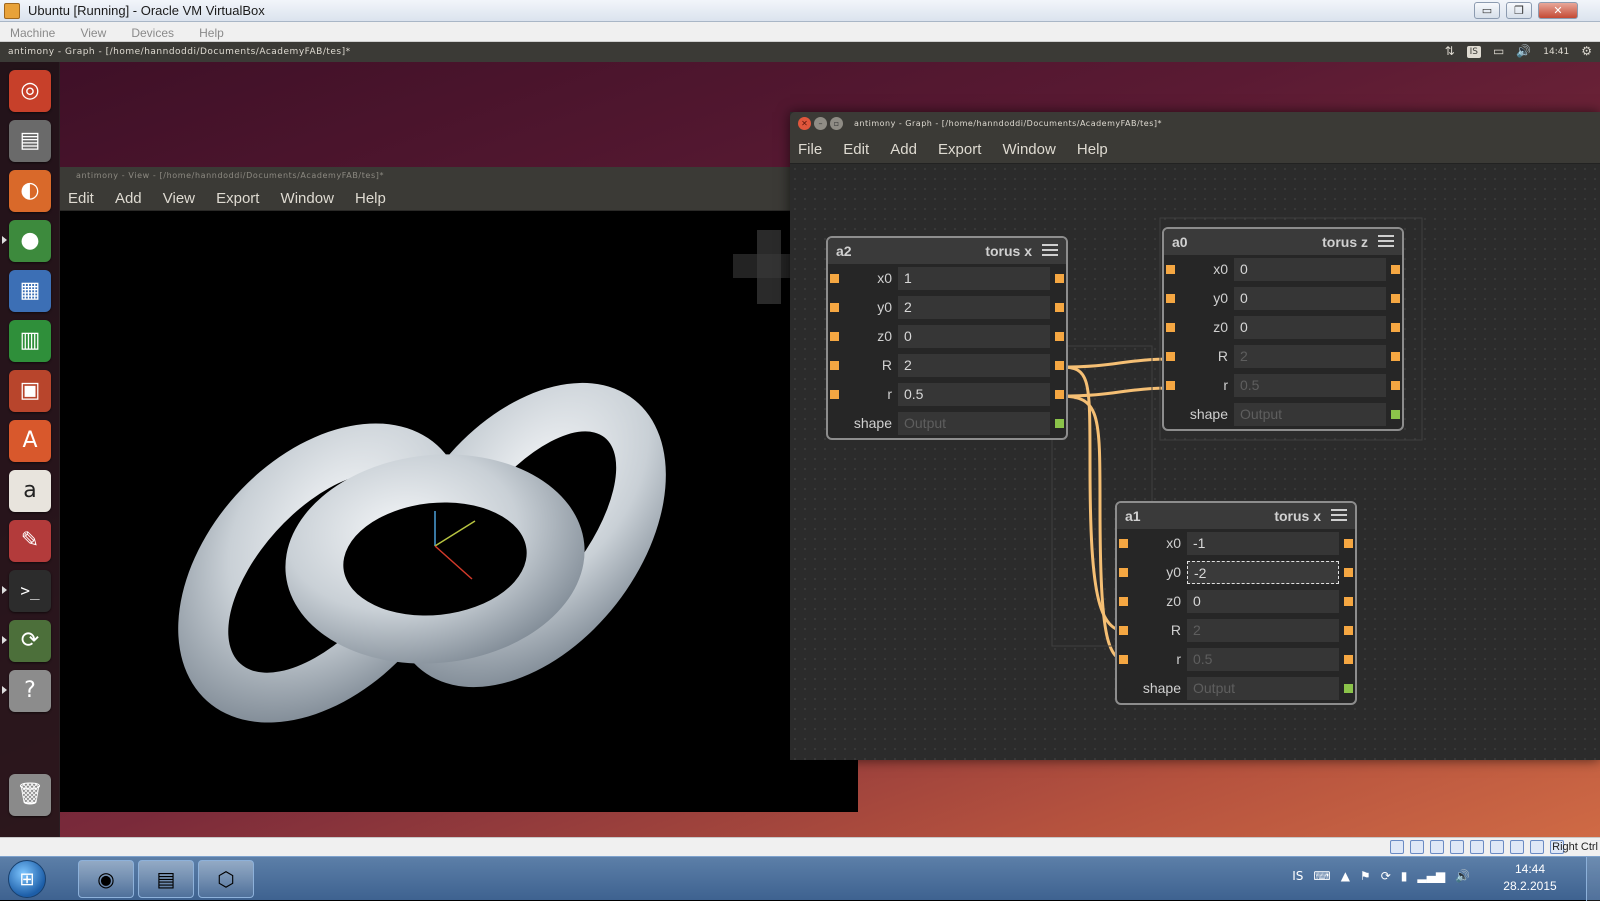  What do you see at coordinates (30, 391) in the screenshot?
I see `impress-icon: ▣` at bounding box center [30, 391].